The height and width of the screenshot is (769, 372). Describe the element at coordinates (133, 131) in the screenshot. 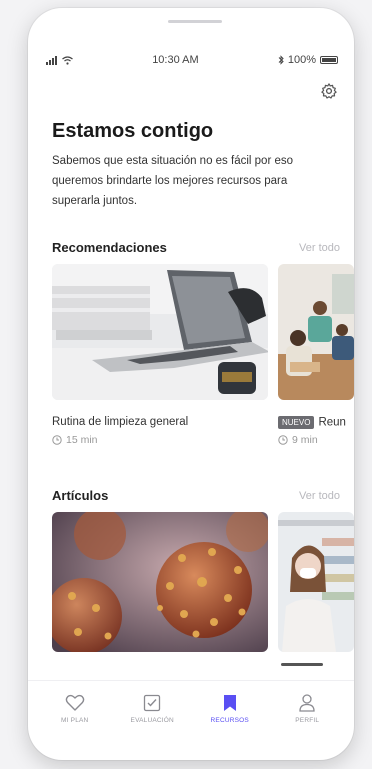

I see `page-title: Estamos contigo` at that location.